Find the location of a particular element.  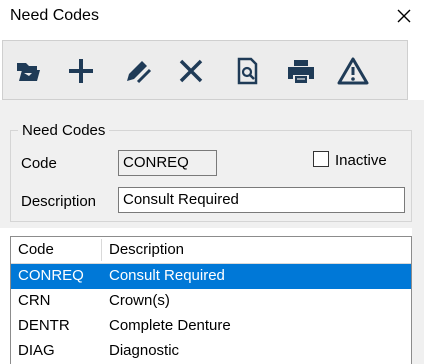

close-button is located at coordinates (404, 16).